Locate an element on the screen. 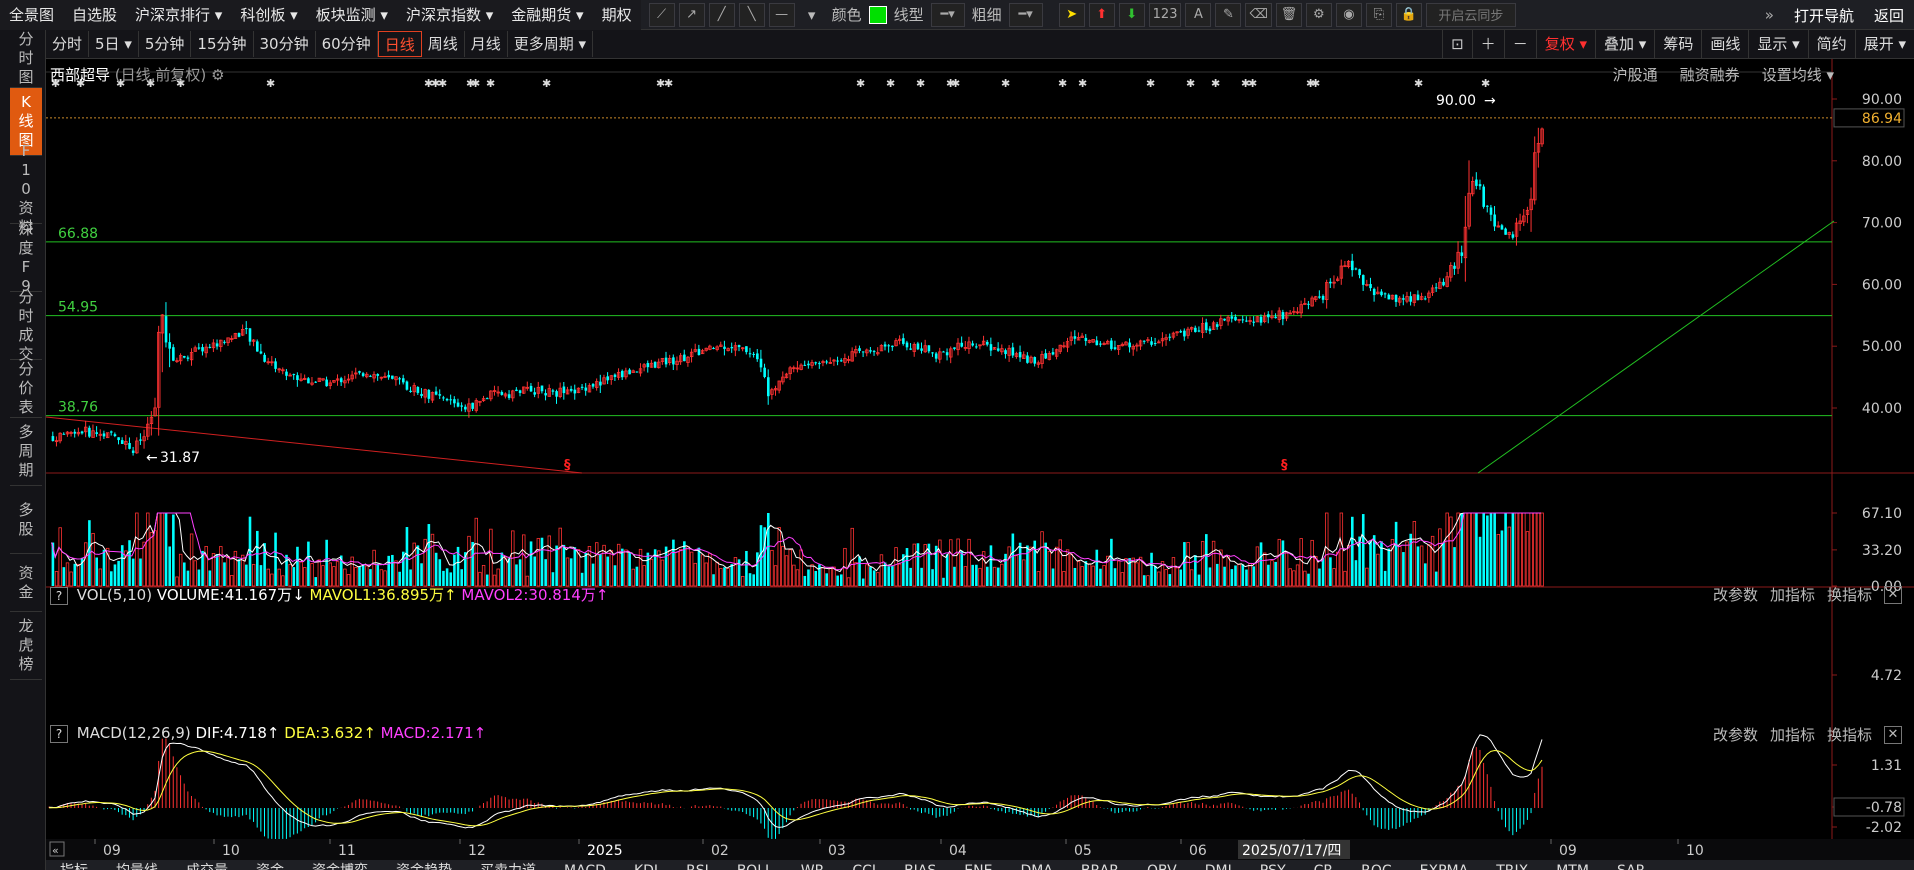 This screenshot has height=870, width=1914. indicator-tab: EXPMA is located at coordinates (1444, 866).